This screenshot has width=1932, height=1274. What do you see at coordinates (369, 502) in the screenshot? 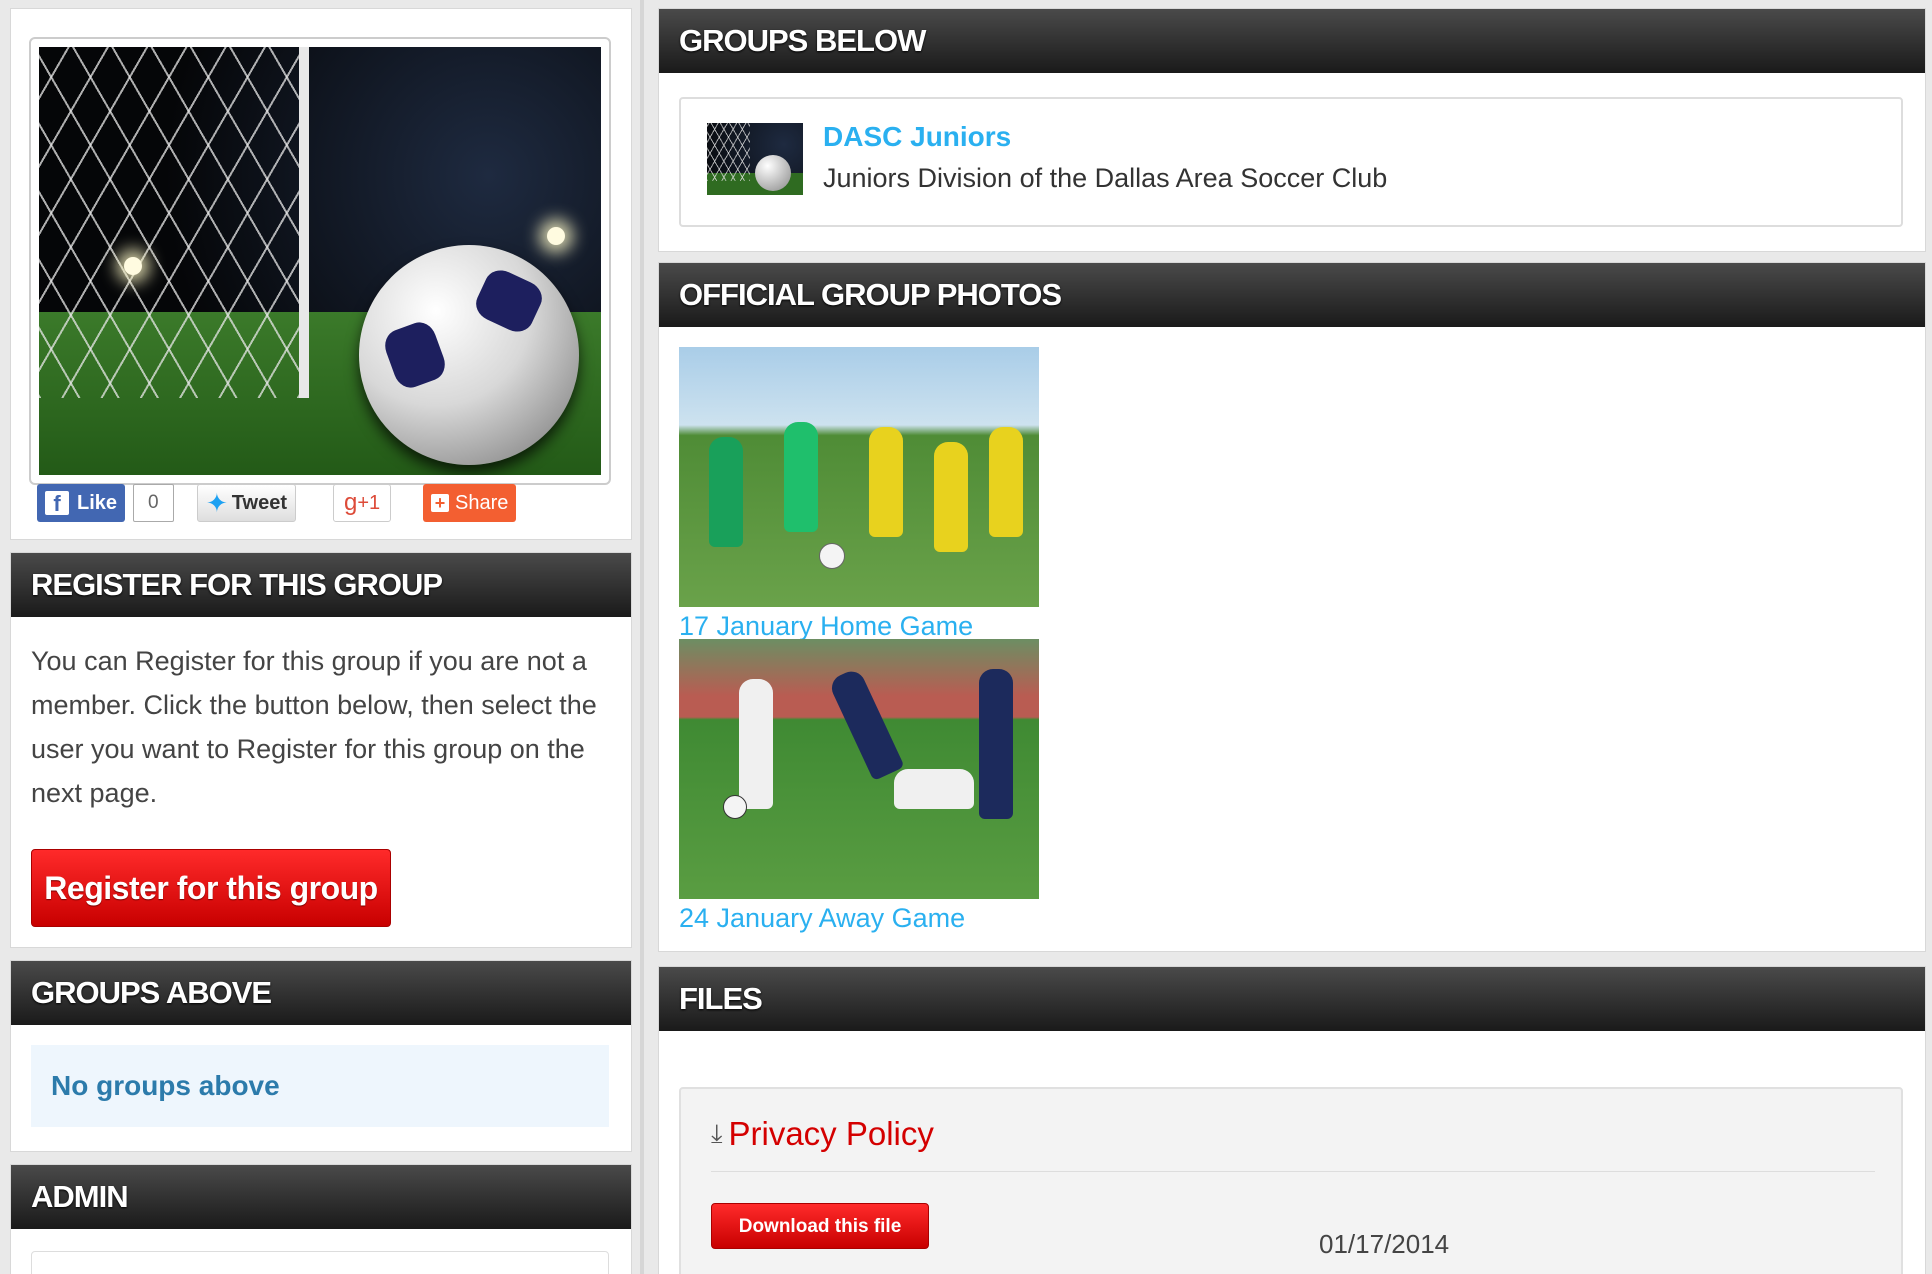
I see `gplus-label: +1` at bounding box center [369, 502].